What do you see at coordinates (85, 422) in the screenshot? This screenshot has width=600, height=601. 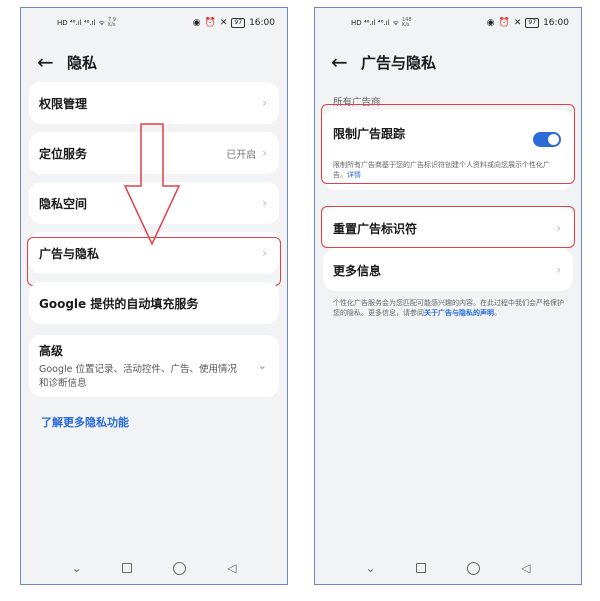 I see `learn-more-link: 了解更多隐私功能` at bounding box center [85, 422].